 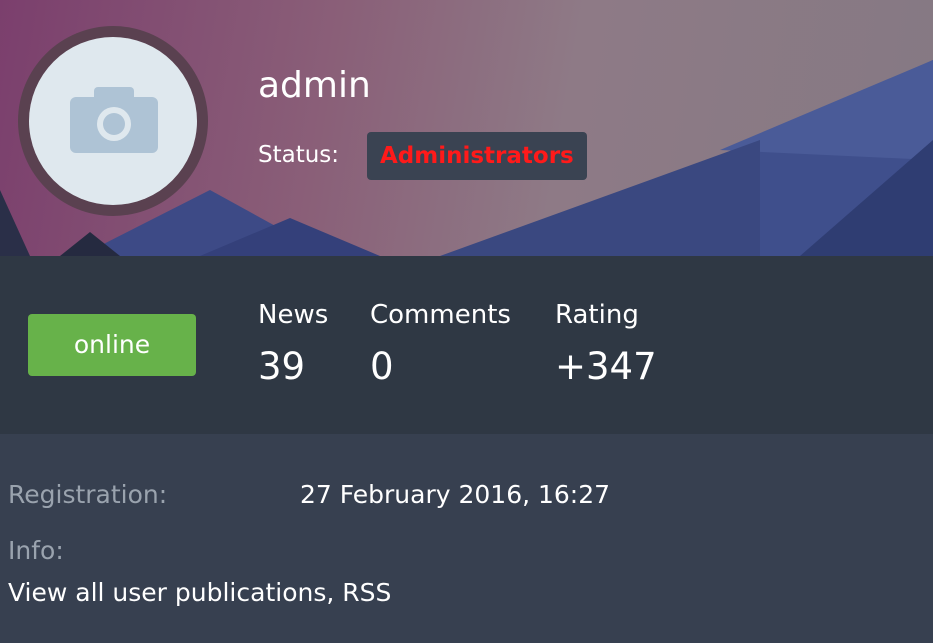 I want to click on stat-value: 0, so click(x=382, y=366).